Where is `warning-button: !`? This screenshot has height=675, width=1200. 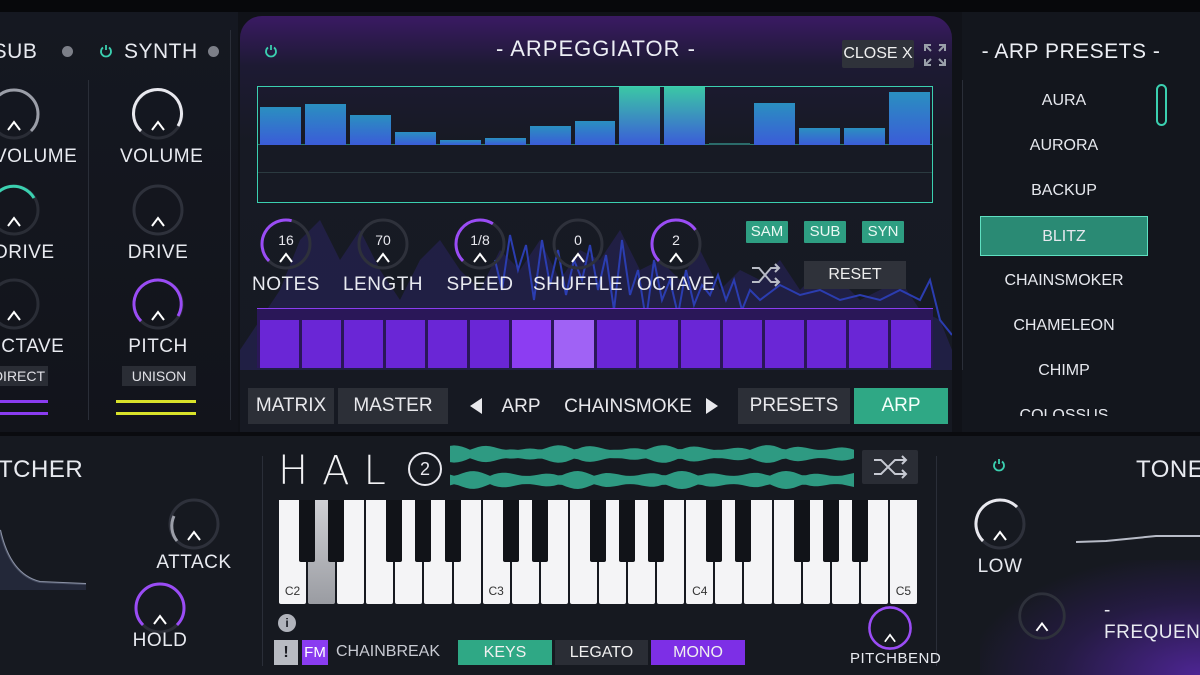 warning-button: ! is located at coordinates (286, 652).